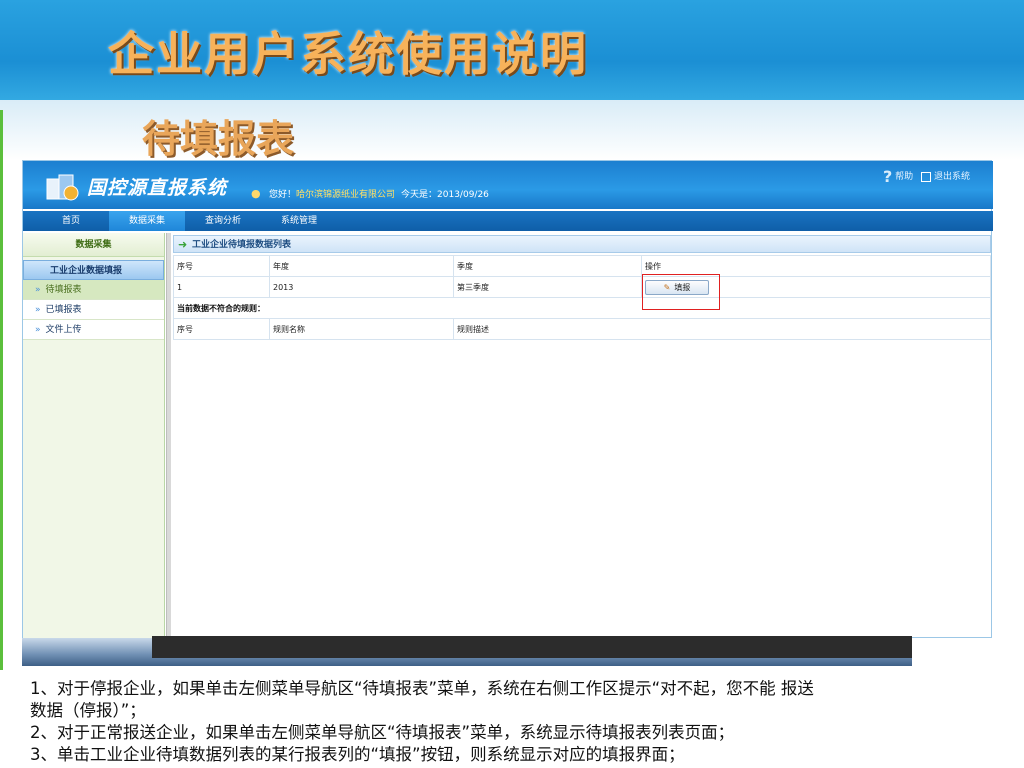  Describe the element at coordinates (157, 188) in the screenshot. I see `app-name: 国控源直报系统` at that location.